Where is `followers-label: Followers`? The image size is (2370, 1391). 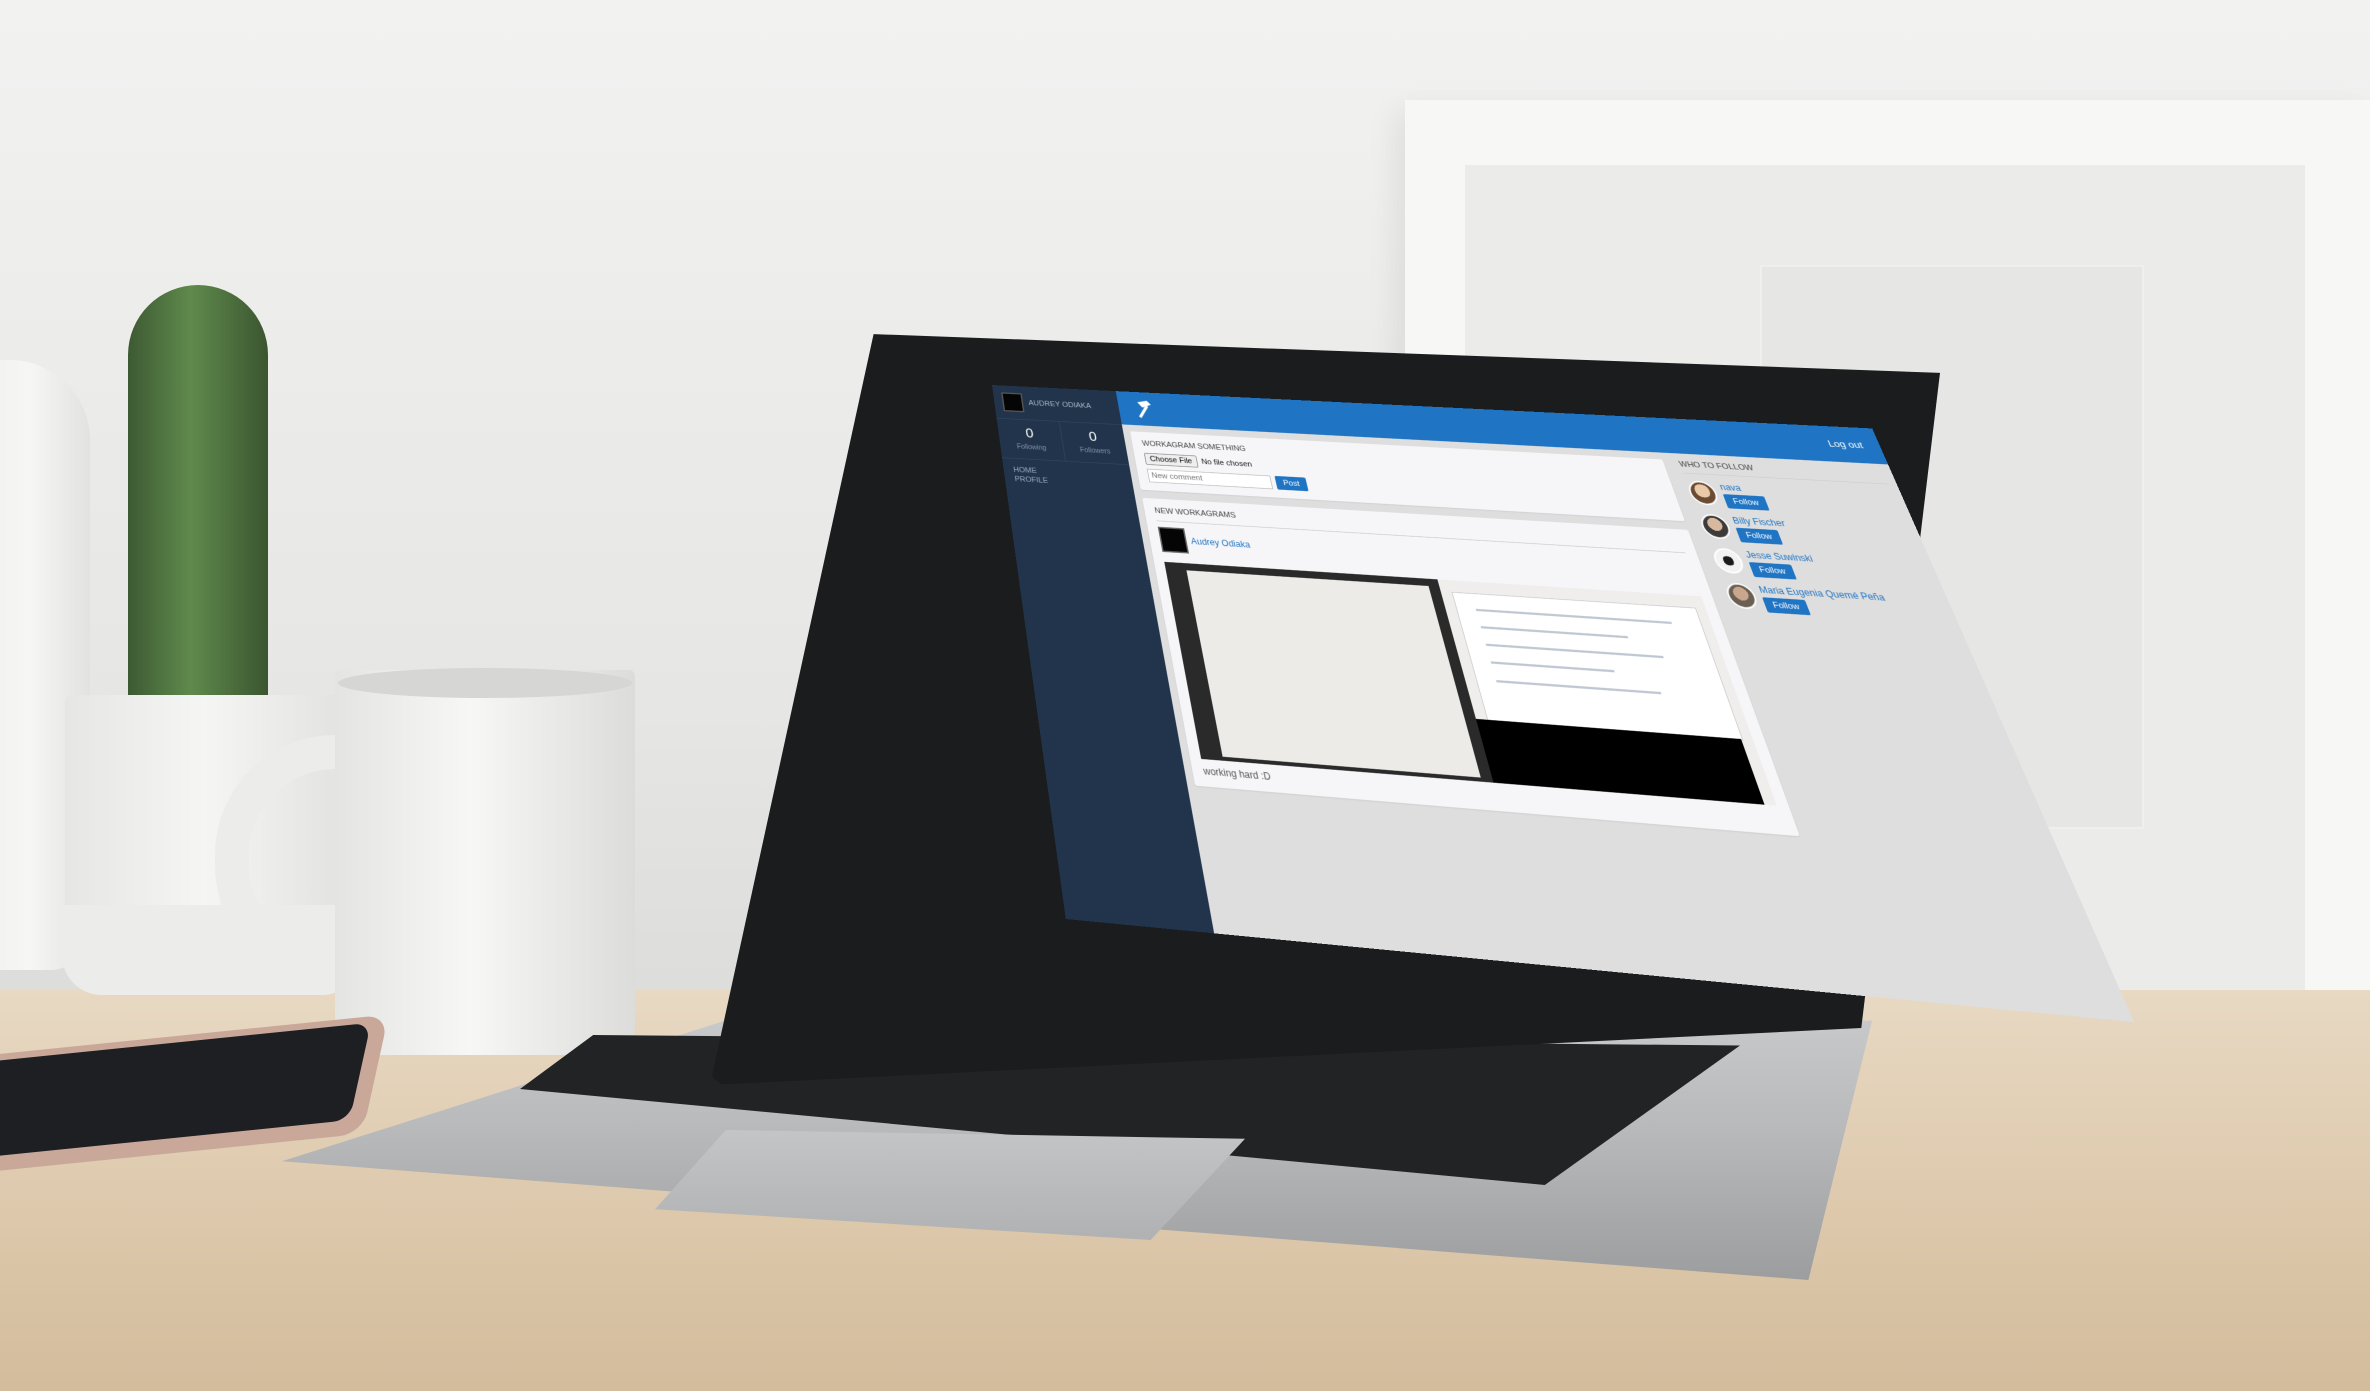
followers-label: Followers is located at coordinates (1095, 451).